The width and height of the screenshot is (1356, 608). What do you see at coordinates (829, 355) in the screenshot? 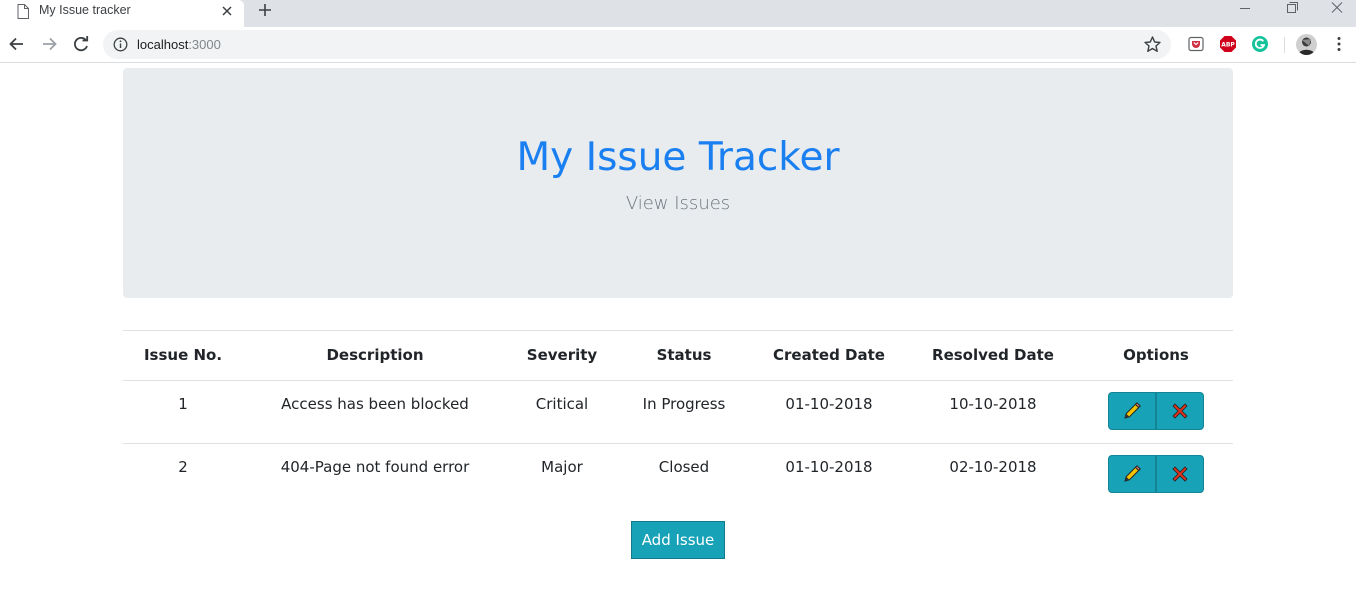
I see `header-created-date: Created Date` at bounding box center [829, 355].